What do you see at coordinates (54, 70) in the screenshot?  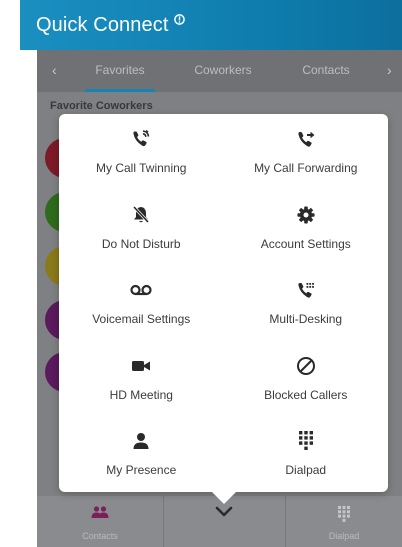 I see `tab-scroll-left-icon: ‹` at bounding box center [54, 70].